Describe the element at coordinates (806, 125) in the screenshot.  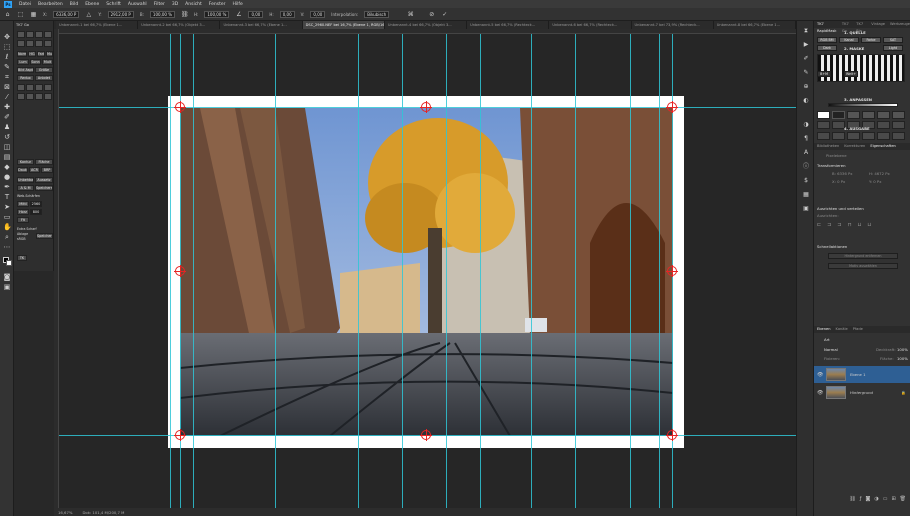
I see `adjust-icon: ◑` at that location.